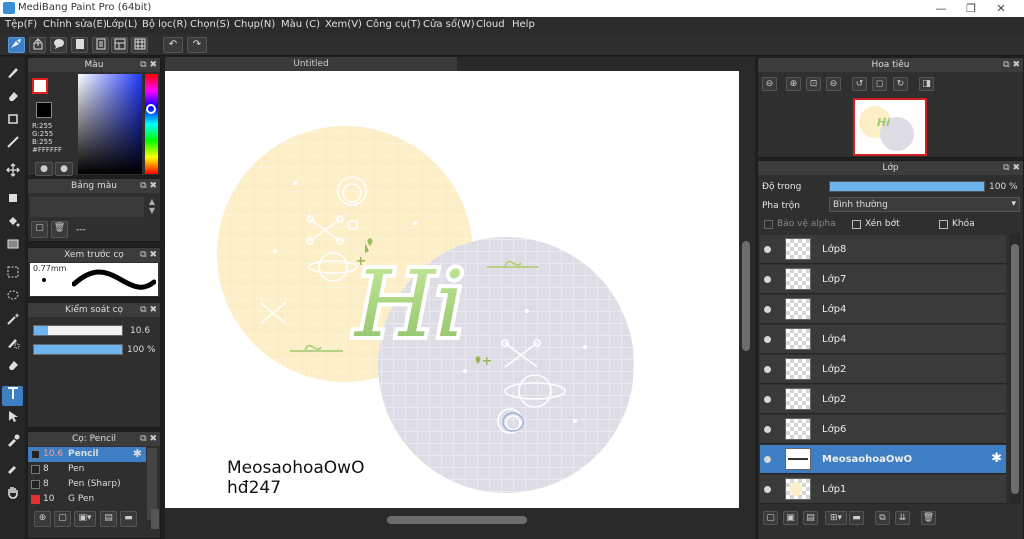 This screenshot has height=539, width=1024. What do you see at coordinates (856, 518) in the screenshot?
I see `layer-folder-icon: ▬` at bounding box center [856, 518].